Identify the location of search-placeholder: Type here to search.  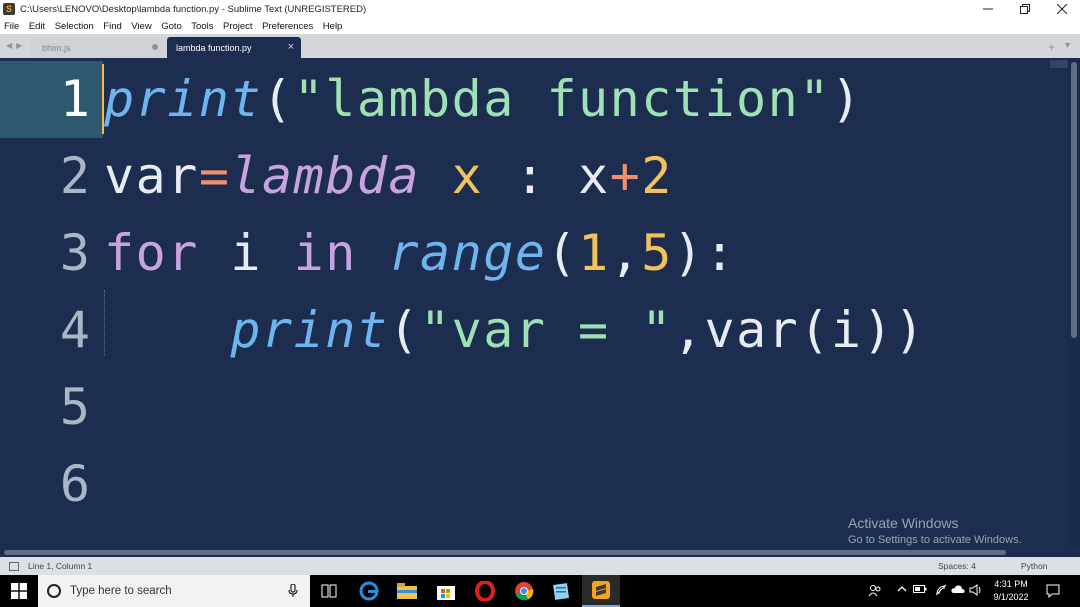
(121, 591).